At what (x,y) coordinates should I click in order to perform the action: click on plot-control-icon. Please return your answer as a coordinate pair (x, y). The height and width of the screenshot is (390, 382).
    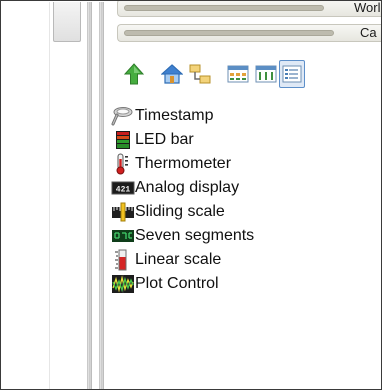
    Looking at the image, I should click on (123, 284).